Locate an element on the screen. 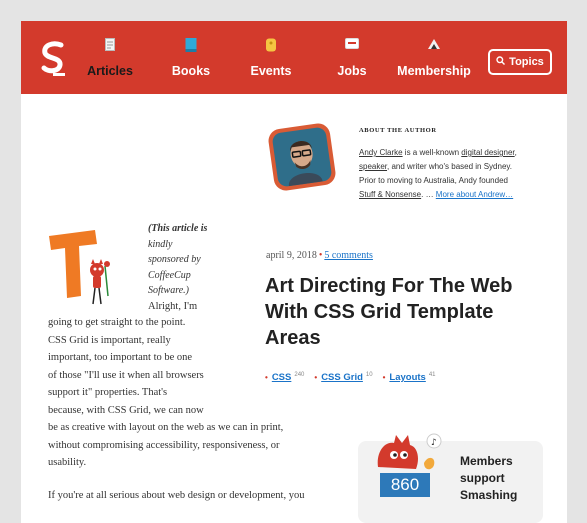  smashing-logo is located at coordinates (53, 59).